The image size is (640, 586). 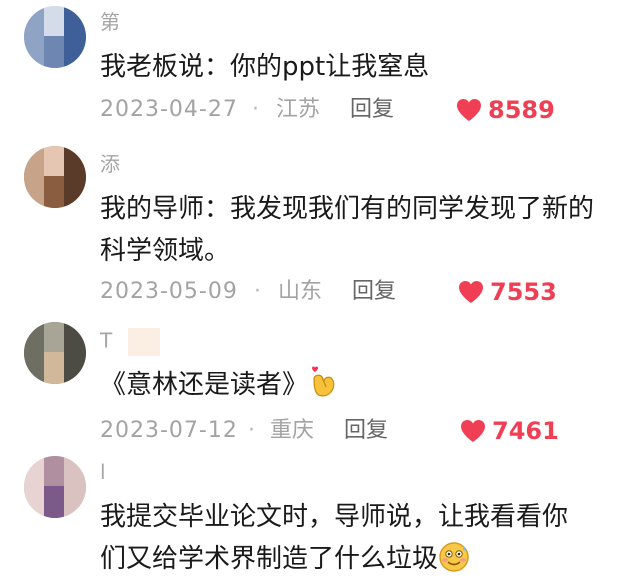 What do you see at coordinates (144, 342) in the screenshot?
I see `name-mosaic` at bounding box center [144, 342].